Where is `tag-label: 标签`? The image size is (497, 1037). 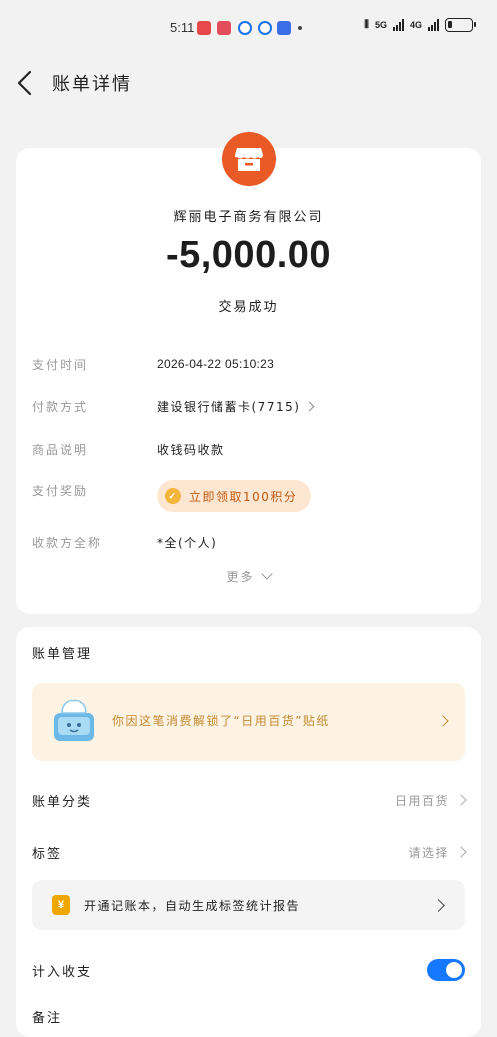
tag-label: 标签 is located at coordinates (47, 854).